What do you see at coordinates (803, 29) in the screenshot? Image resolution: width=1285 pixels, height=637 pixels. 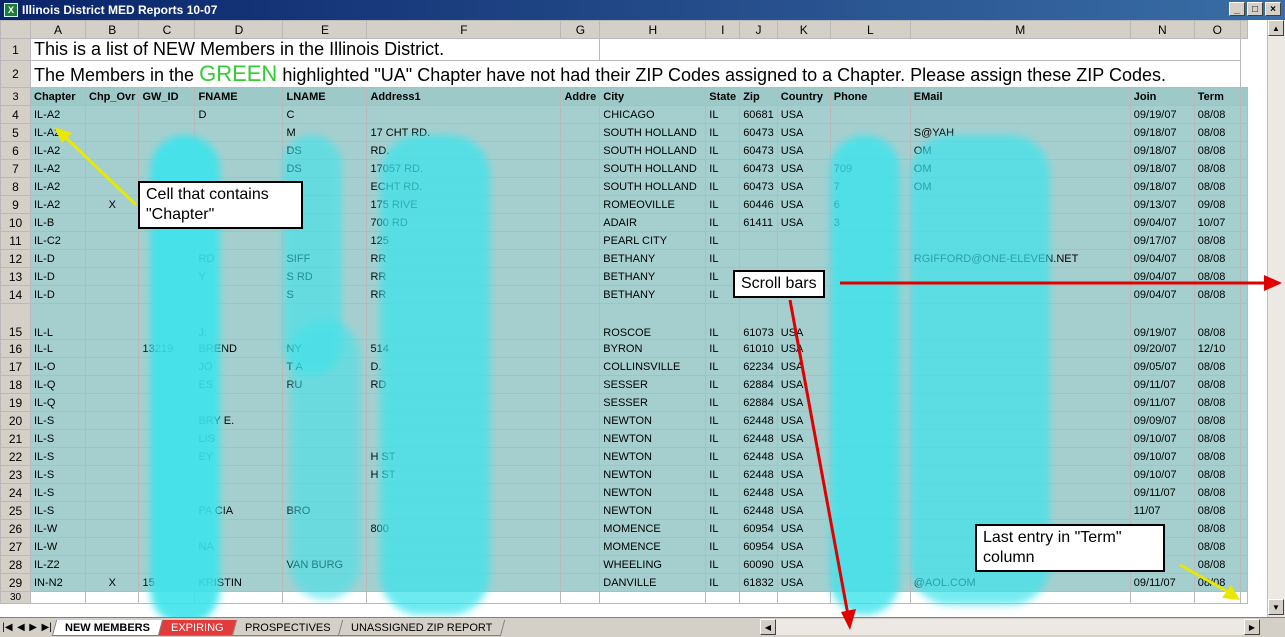 I see `column-header: K` at bounding box center [803, 29].